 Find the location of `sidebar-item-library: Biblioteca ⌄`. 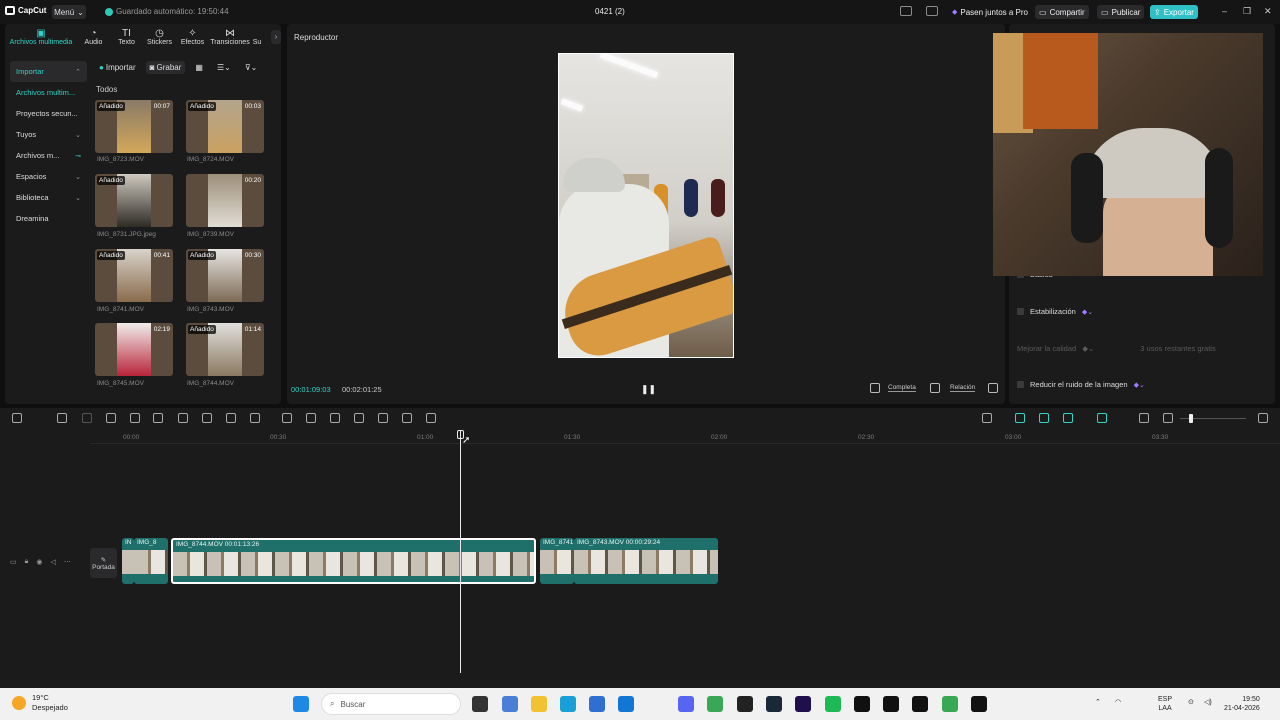

sidebar-item-library: Biblioteca ⌄ is located at coordinates (48, 197).